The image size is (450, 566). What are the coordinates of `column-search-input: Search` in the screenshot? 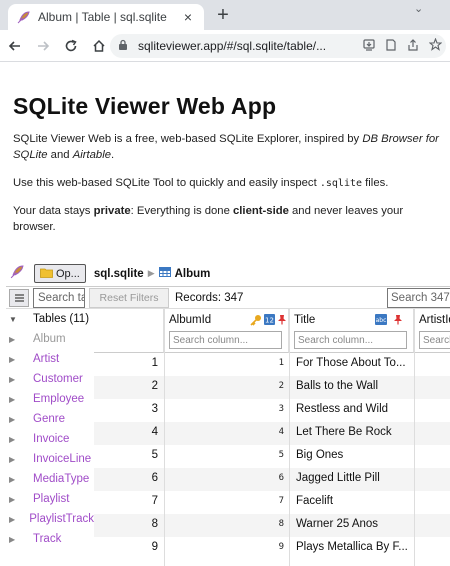 It's located at (434, 340).